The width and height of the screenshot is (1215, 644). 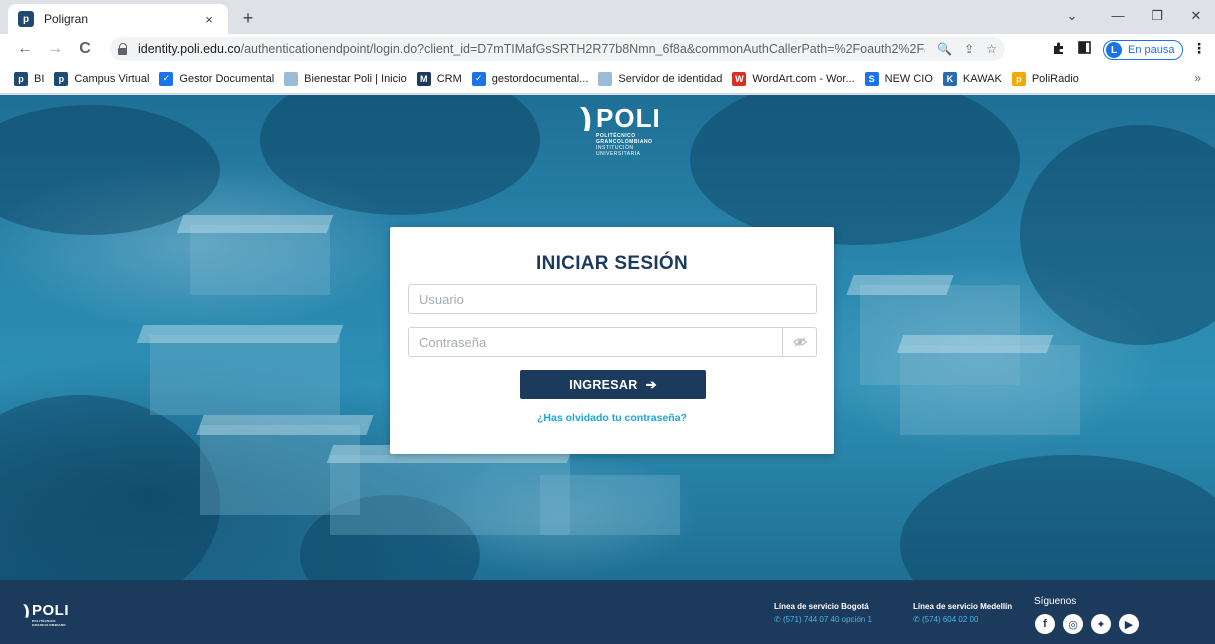 I want to click on extensions-puzzle-icon, so click(x=1059, y=49).